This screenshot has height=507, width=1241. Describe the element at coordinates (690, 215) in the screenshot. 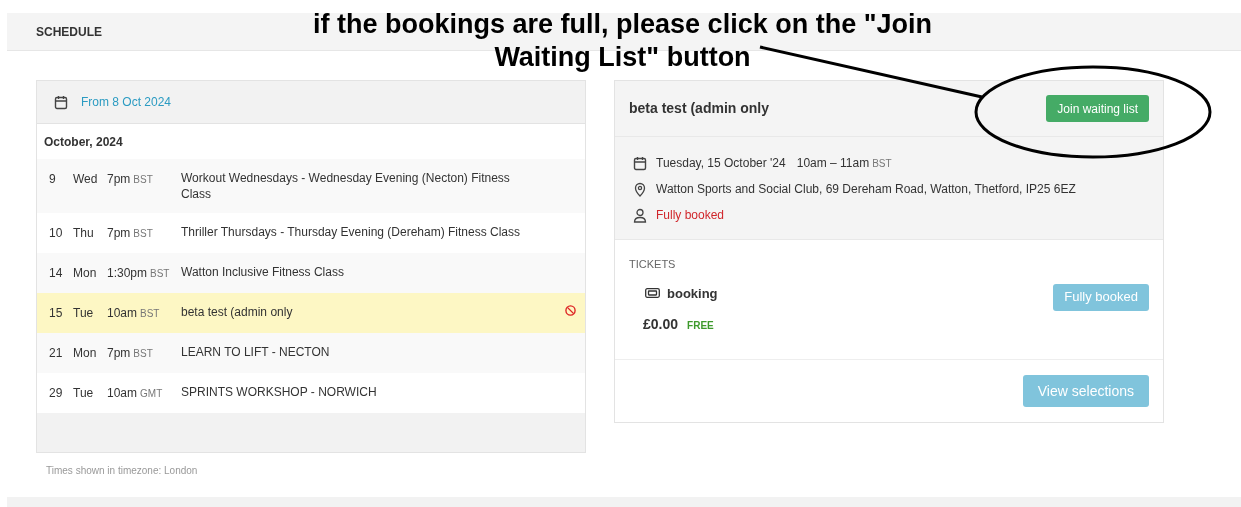

I see `availability-status: Fully booked` at that location.